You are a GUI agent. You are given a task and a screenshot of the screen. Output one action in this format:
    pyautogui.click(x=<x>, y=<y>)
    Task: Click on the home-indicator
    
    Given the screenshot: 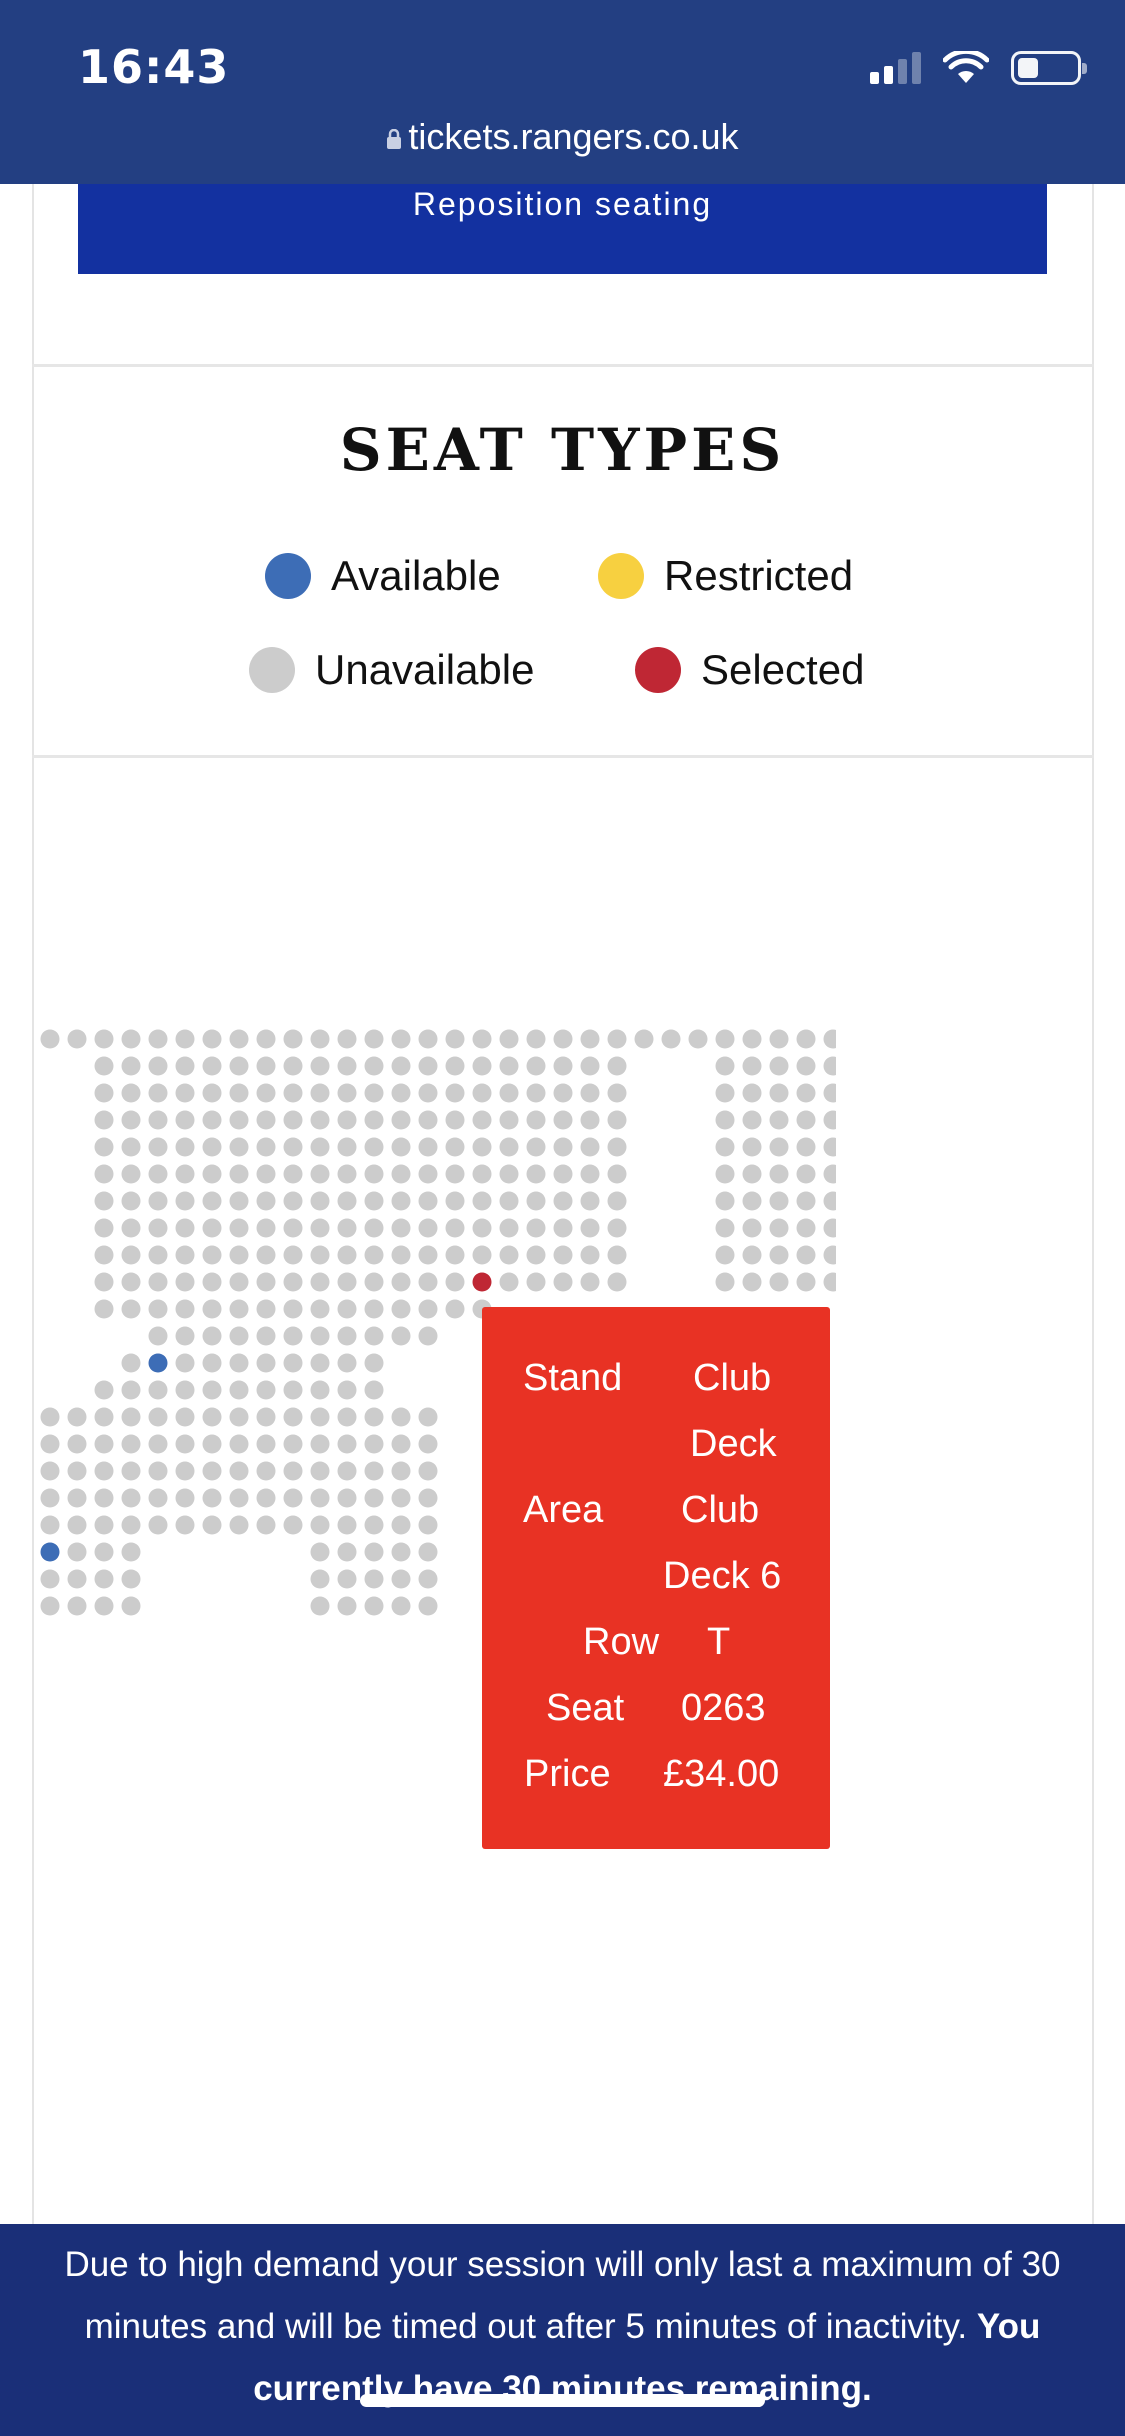 What is the action you would take?
    pyautogui.click(x=562, y=2400)
    